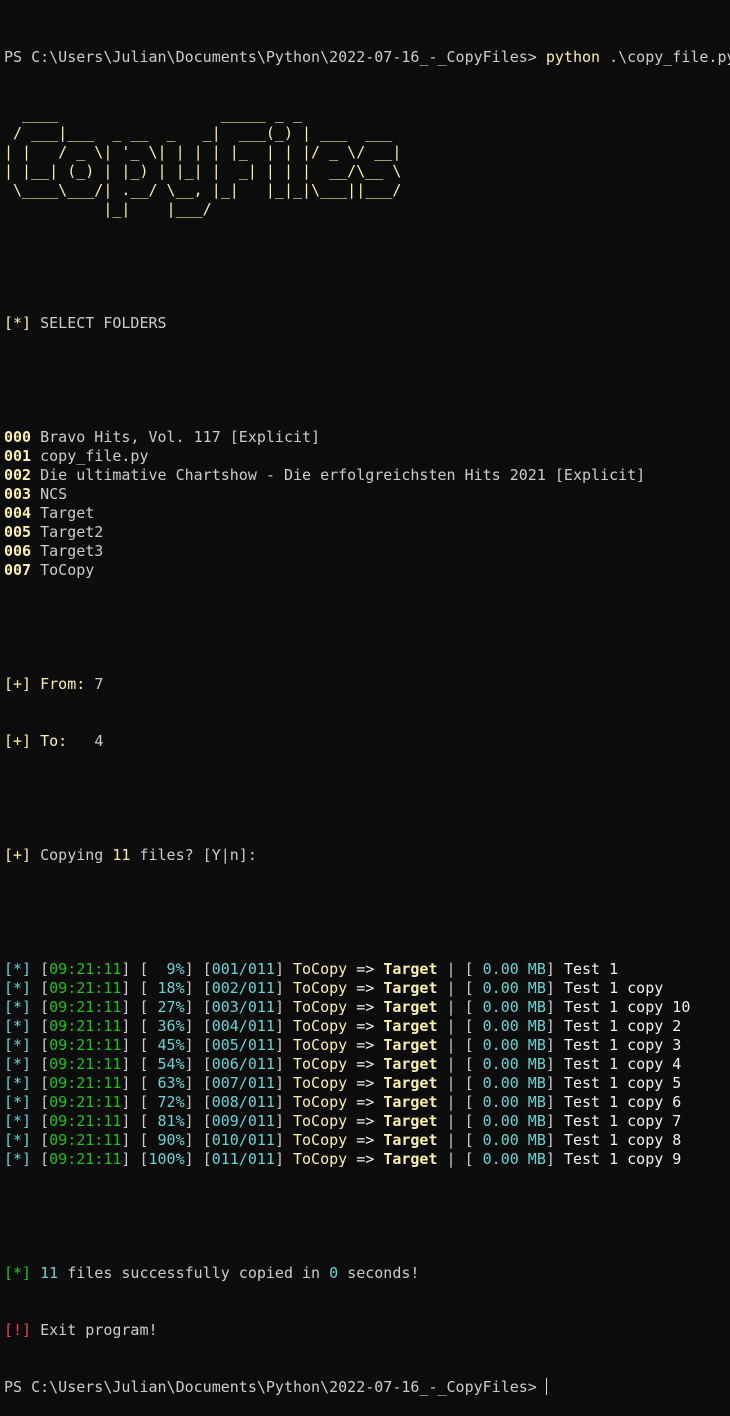 The image size is (730, 1416). Describe the element at coordinates (166, 1007) in the screenshot. I see `log-percent: 27%` at that location.